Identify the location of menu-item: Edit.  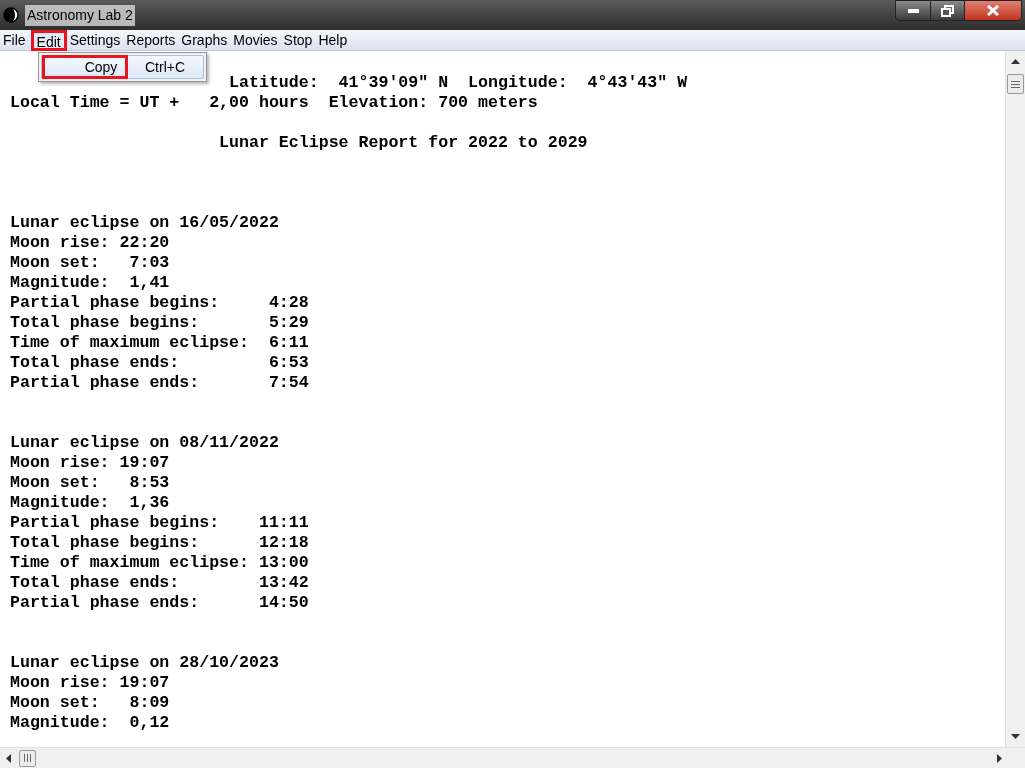
(48, 40).